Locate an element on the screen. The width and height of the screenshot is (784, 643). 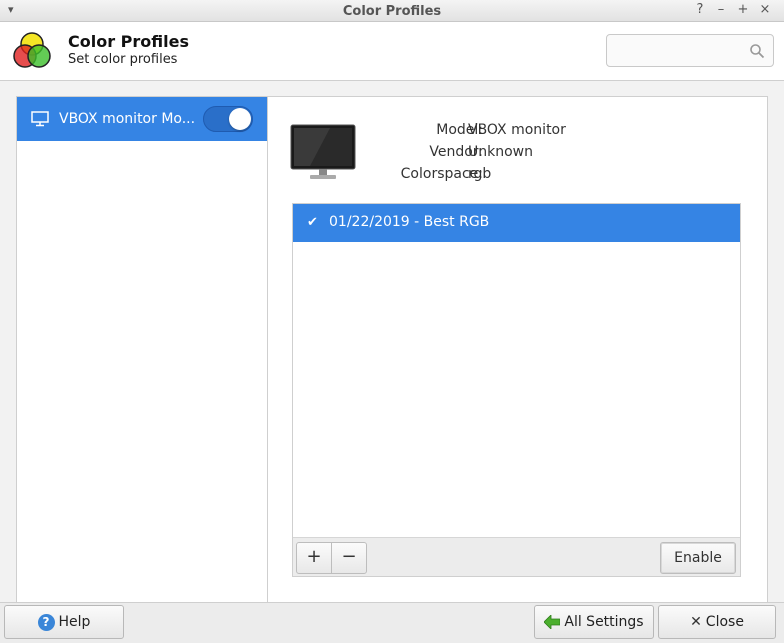
help-icon: ? is located at coordinates (46, 622).